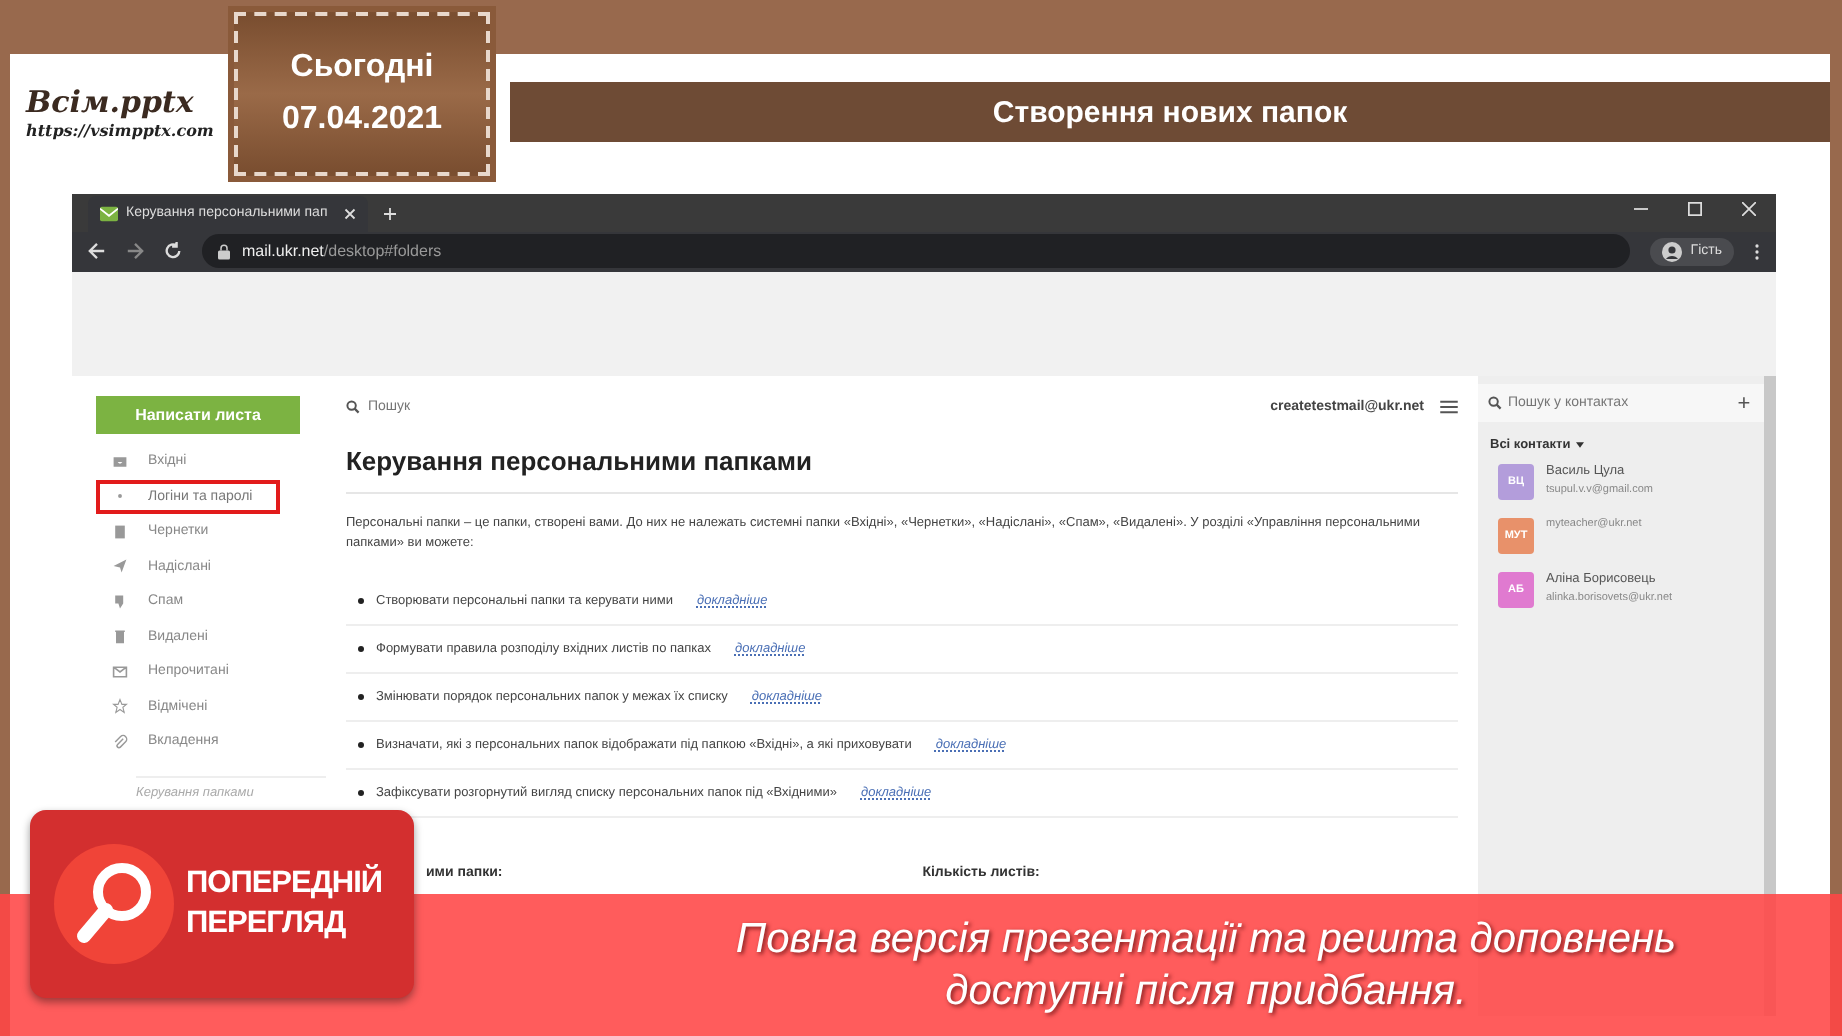 This screenshot has width=1842, height=1036. What do you see at coordinates (1580, 445) in the screenshot?
I see `caret-icon` at bounding box center [1580, 445].